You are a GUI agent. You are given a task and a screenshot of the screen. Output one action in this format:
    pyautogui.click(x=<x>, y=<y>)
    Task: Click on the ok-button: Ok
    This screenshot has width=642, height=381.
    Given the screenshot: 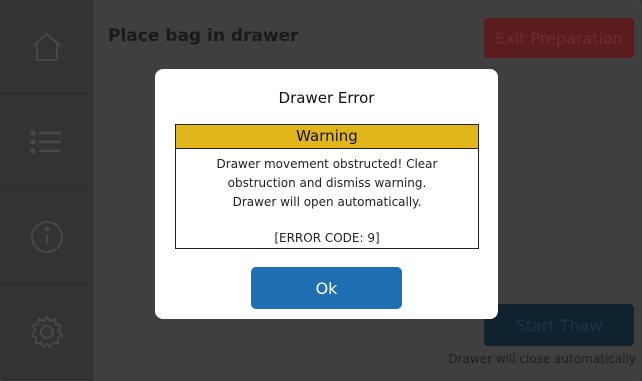 What is the action you would take?
    pyautogui.click(x=326, y=288)
    